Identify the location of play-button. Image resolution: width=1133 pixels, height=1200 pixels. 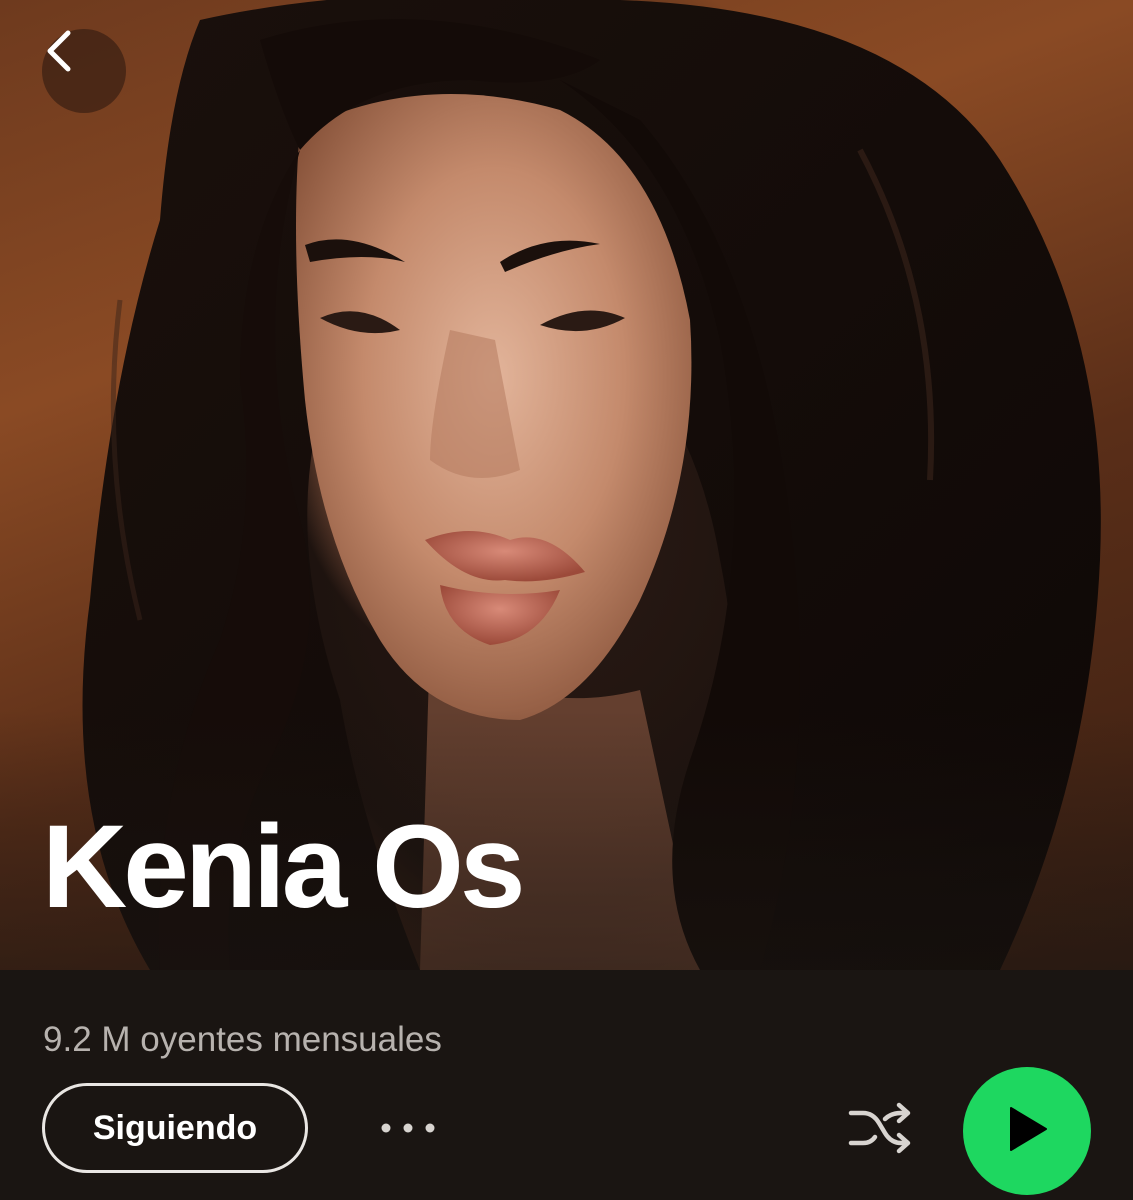
(1027, 1131).